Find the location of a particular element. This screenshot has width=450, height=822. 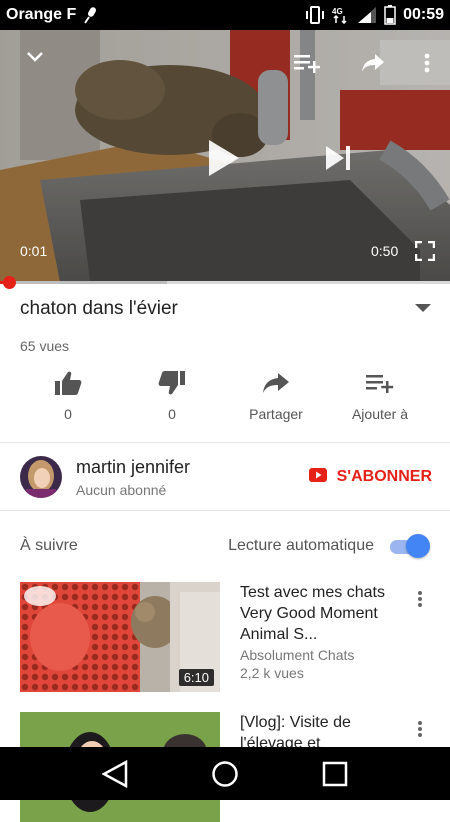

carrier-name: Orange F is located at coordinates (41, 14).